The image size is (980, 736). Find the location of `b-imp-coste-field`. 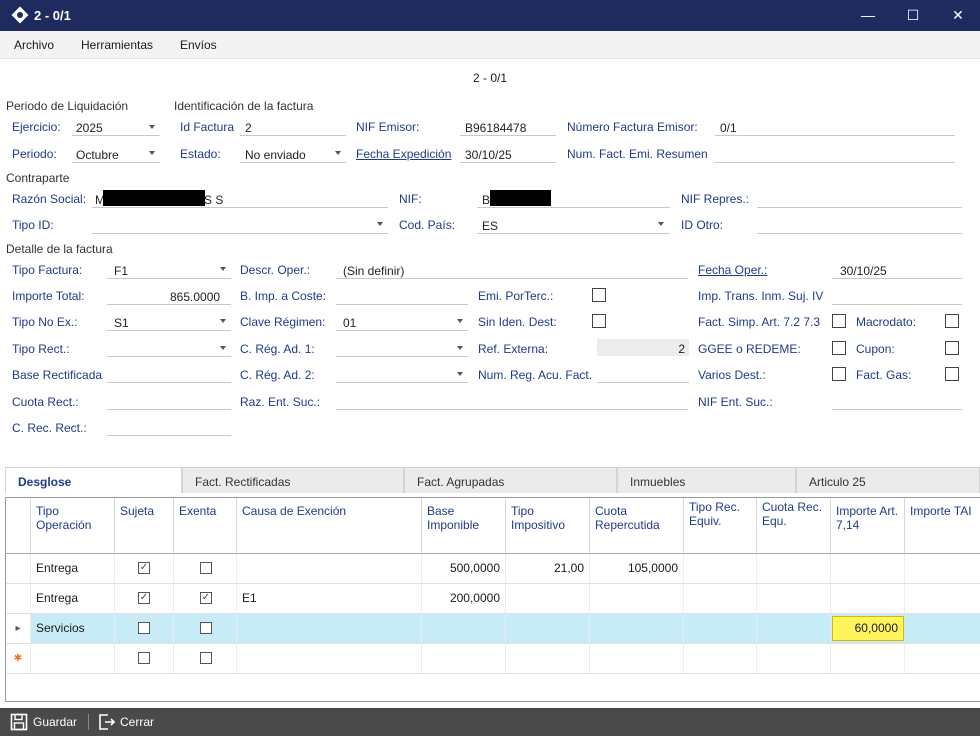

b-imp-coste-field is located at coordinates (402, 304).